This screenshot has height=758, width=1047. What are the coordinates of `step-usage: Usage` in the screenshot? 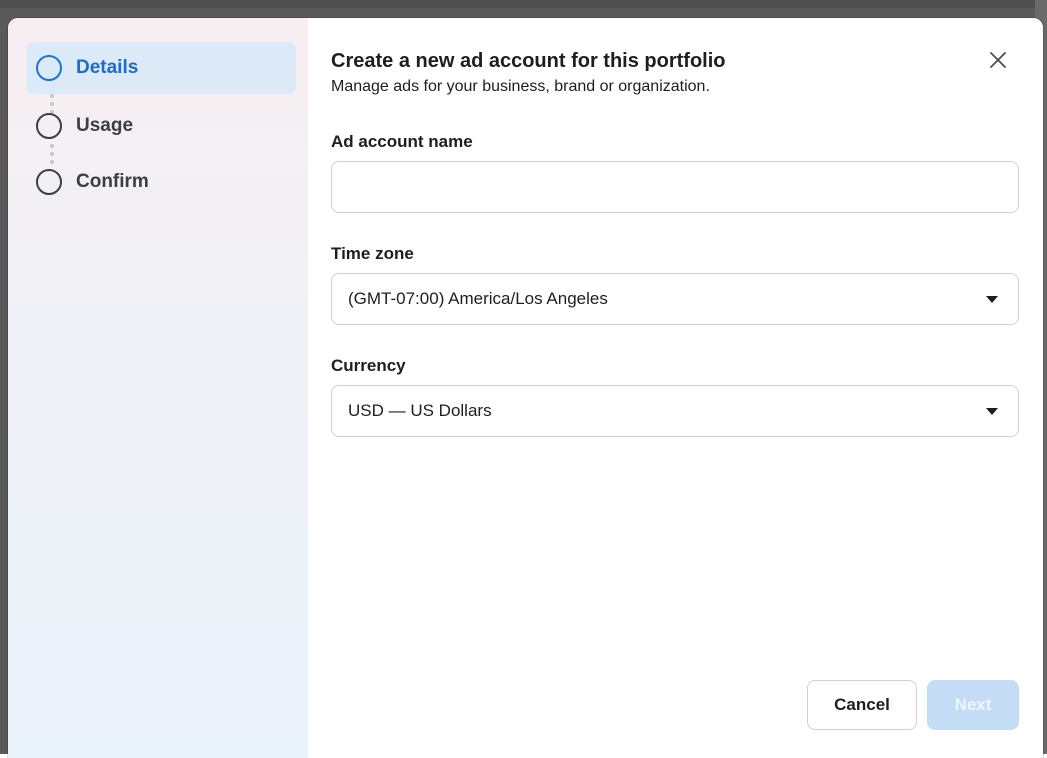 It's located at (161, 126).